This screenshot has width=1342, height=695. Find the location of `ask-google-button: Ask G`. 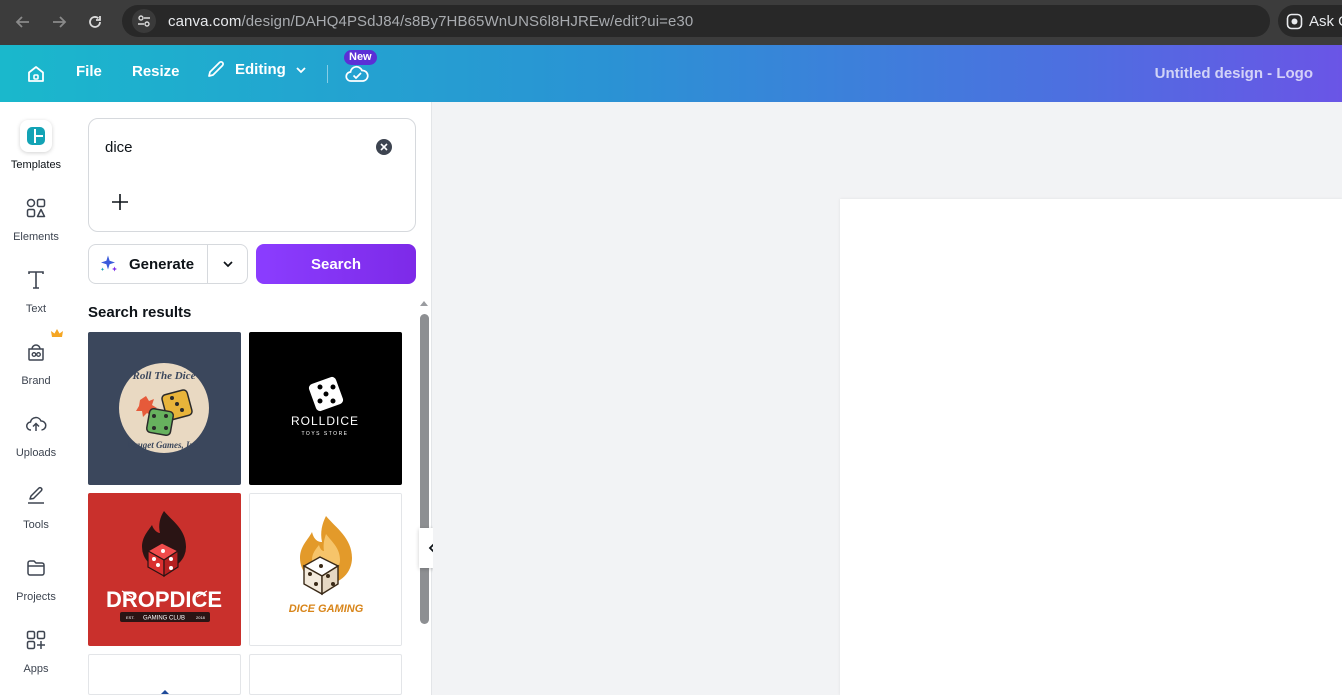

ask-google-button: Ask G is located at coordinates (1310, 21).